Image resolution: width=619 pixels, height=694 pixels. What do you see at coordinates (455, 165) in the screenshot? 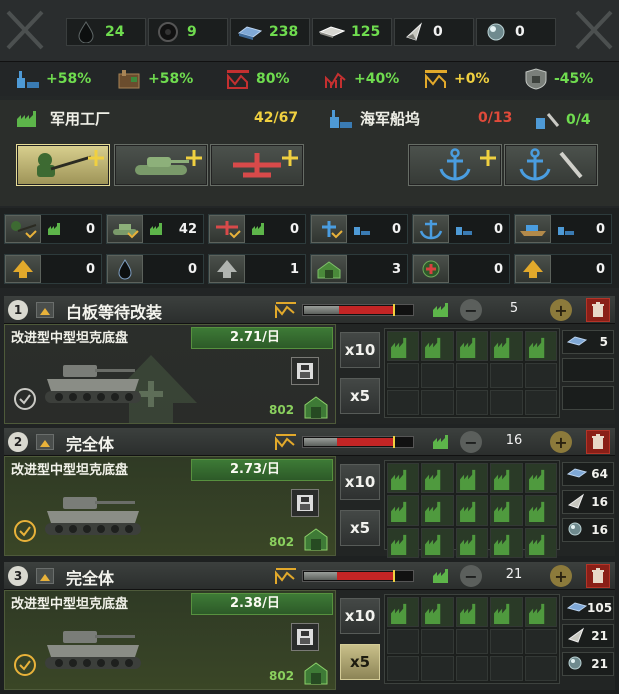
I see `category-naval-button` at bounding box center [455, 165].